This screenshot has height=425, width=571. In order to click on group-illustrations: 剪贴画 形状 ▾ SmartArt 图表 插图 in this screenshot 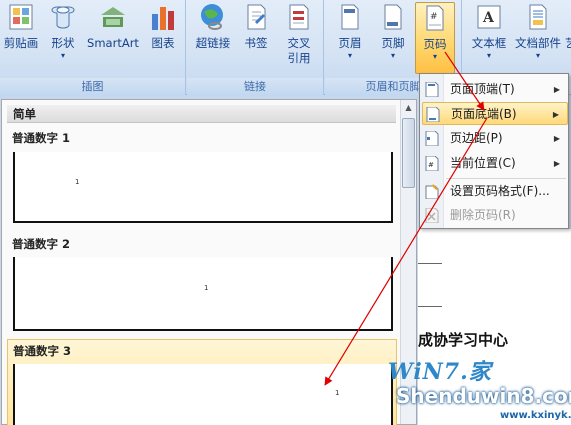, I will do `click(93, 47)`.